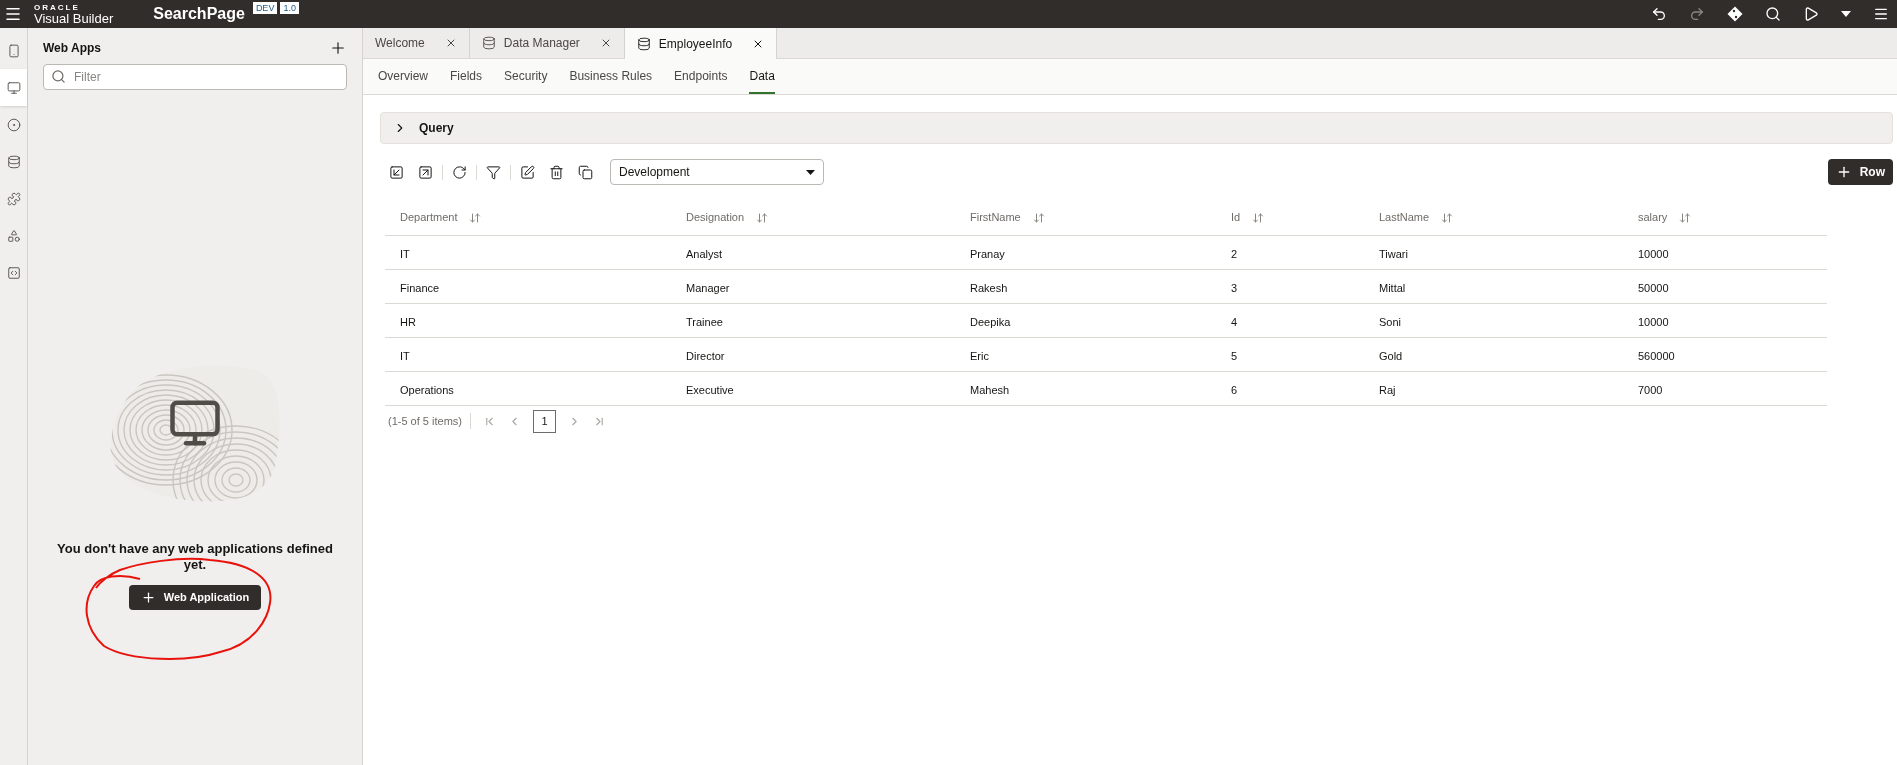 The width and height of the screenshot is (1897, 765). Describe the element at coordinates (403, 76) in the screenshot. I see `subtab: Overview` at that location.